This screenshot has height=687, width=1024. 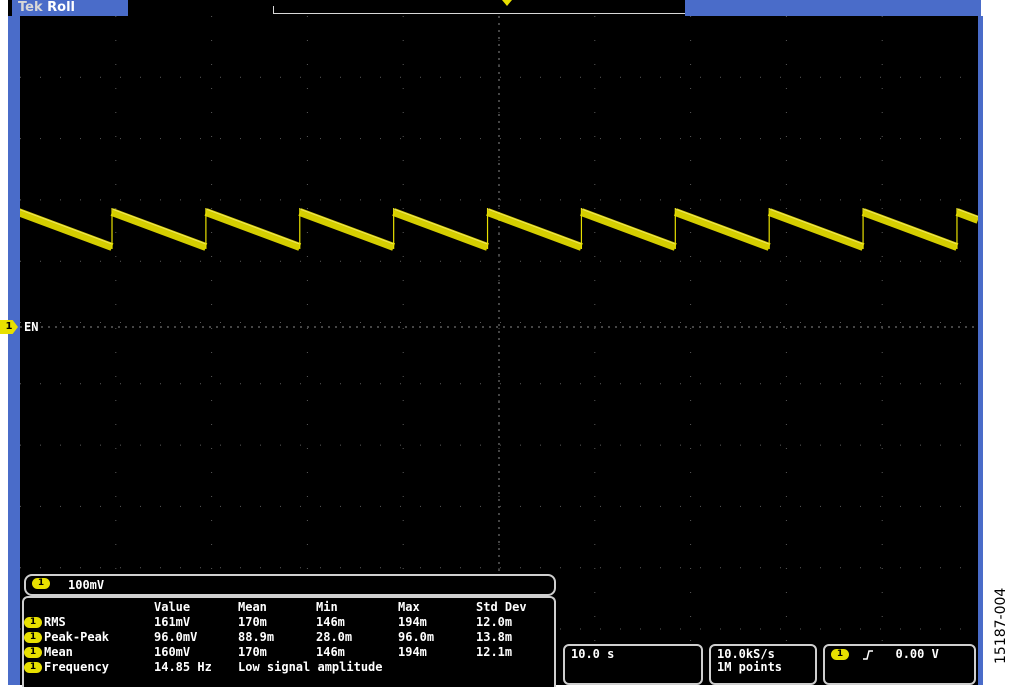 I want to click on acquisition-mode: Roll, so click(x=61, y=7).